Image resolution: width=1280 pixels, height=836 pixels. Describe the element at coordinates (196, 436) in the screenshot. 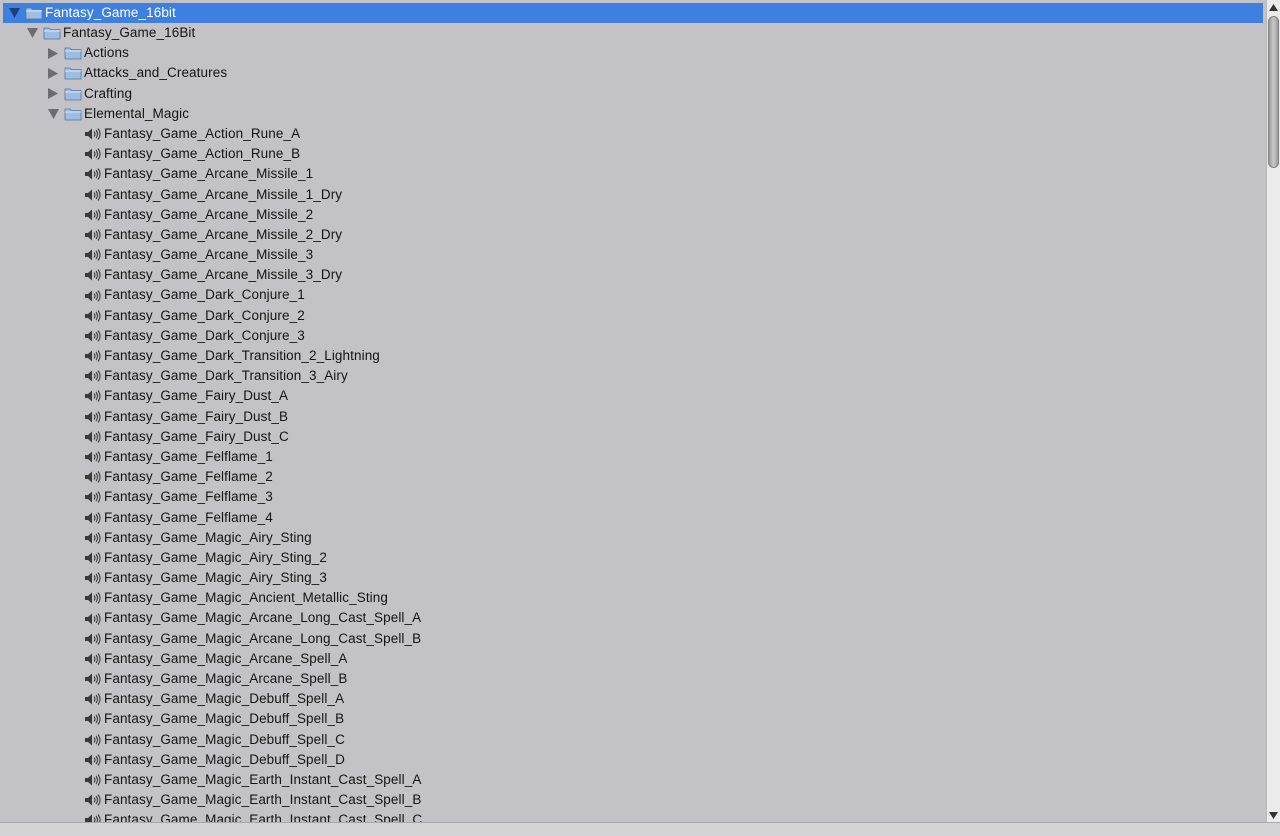

I see `tree-row-label: Fantasy_Game_Fairy_Dust_C` at that location.